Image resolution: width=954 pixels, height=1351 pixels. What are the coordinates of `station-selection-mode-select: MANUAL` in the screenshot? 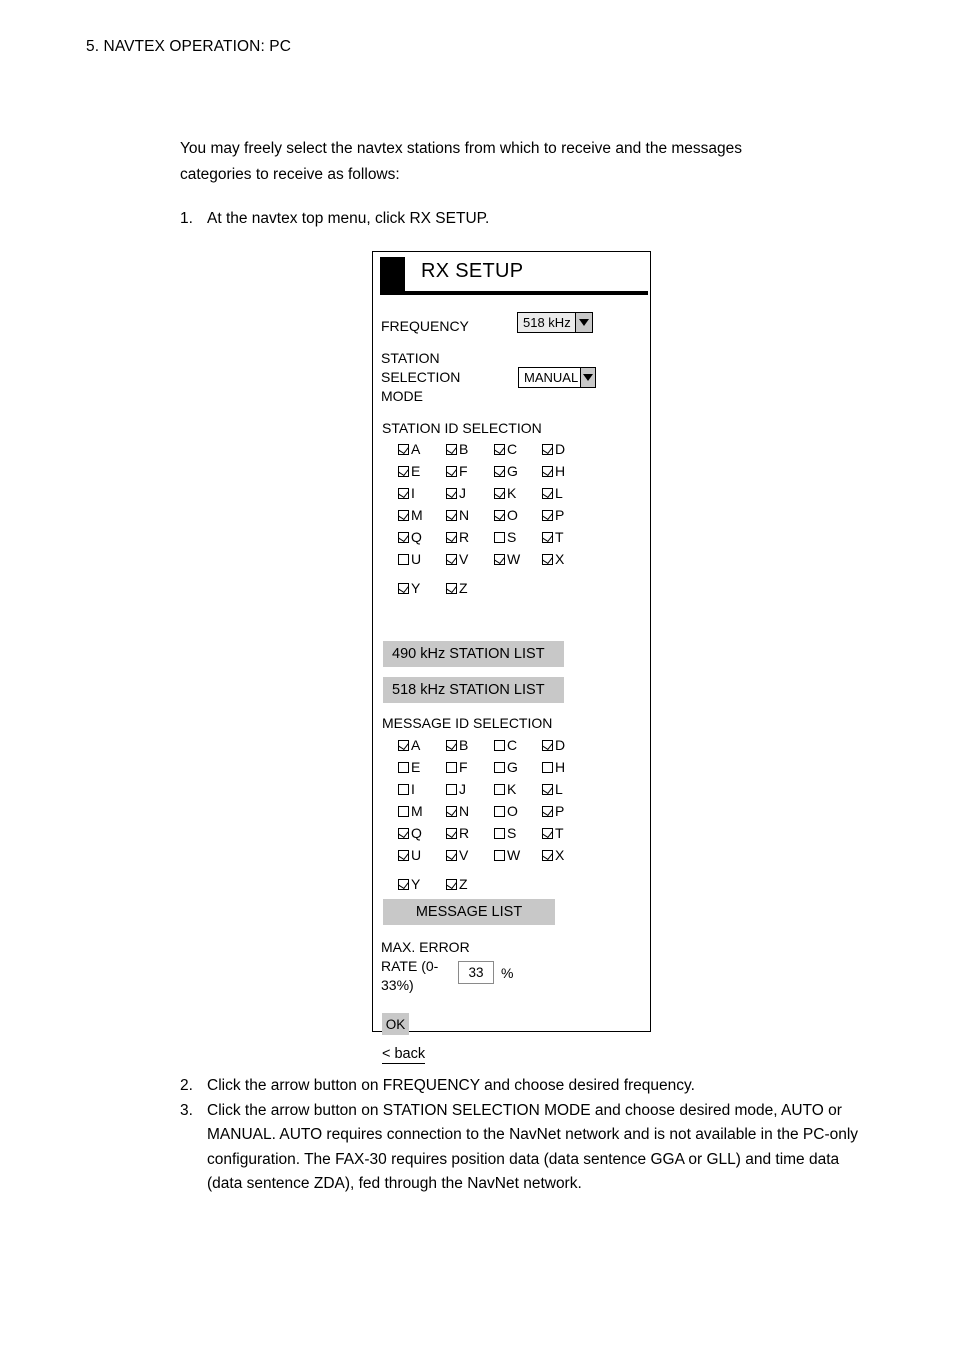 It's located at (557, 377).